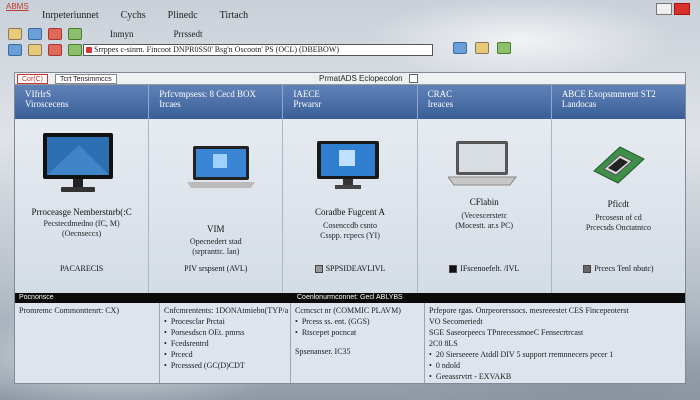  What do you see at coordinates (89, 50) in the screenshot?
I see `site-icon` at bounding box center [89, 50].